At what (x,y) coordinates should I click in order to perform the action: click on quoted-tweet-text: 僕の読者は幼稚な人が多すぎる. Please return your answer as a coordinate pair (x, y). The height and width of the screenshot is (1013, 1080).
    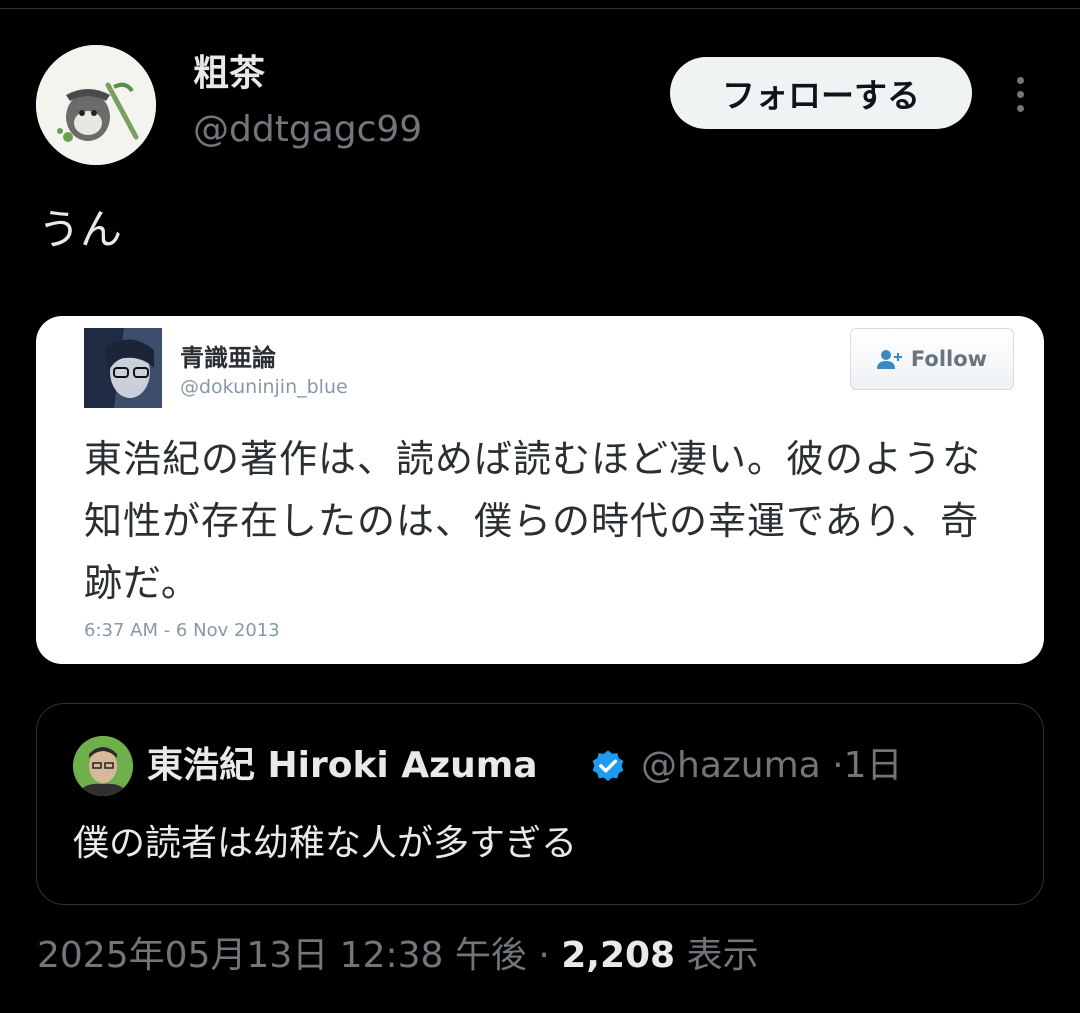
    Looking at the image, I should click on (325, 843).